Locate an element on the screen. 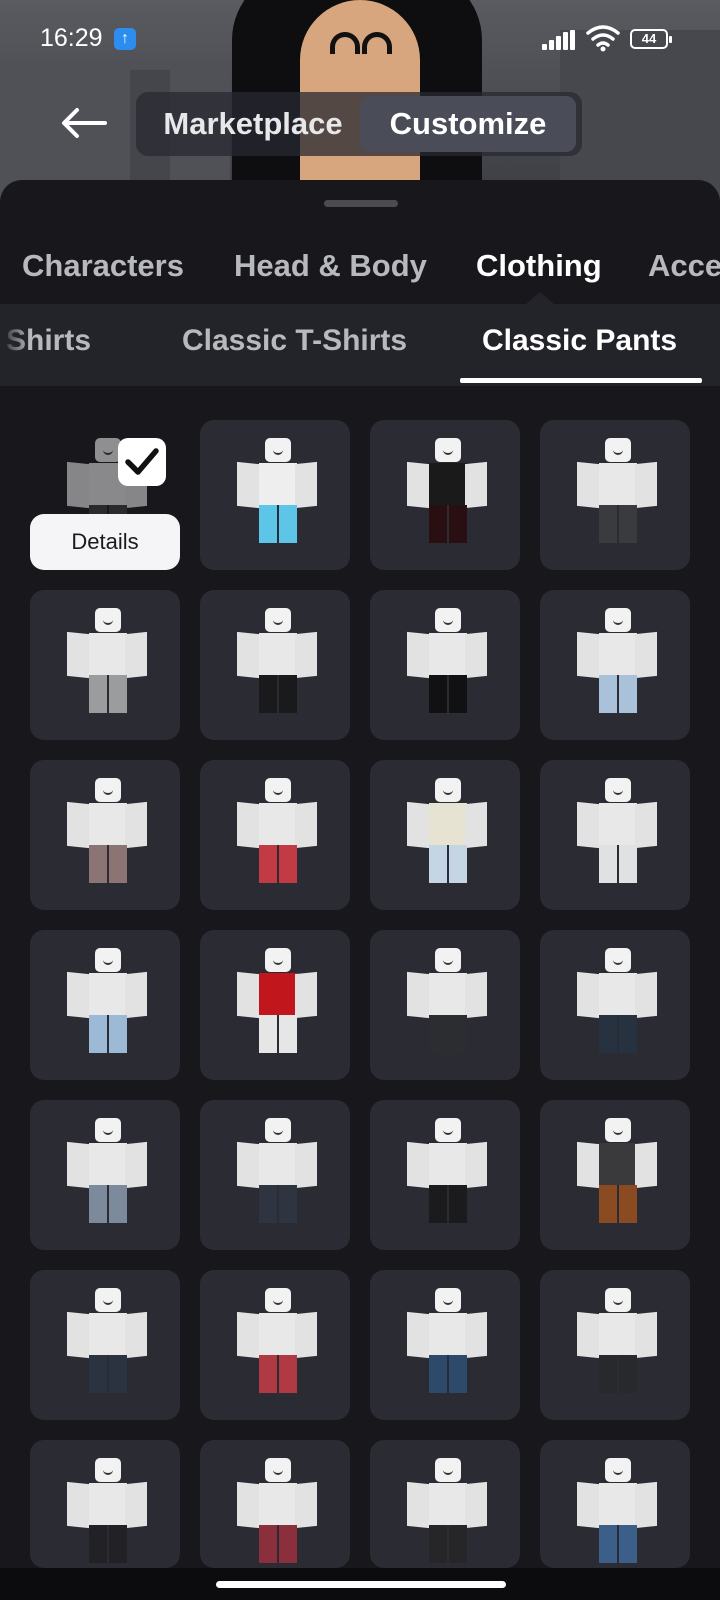 This screenshot has width=720, height=1600. back-arrow-icon is located at coordinates (84, 123).